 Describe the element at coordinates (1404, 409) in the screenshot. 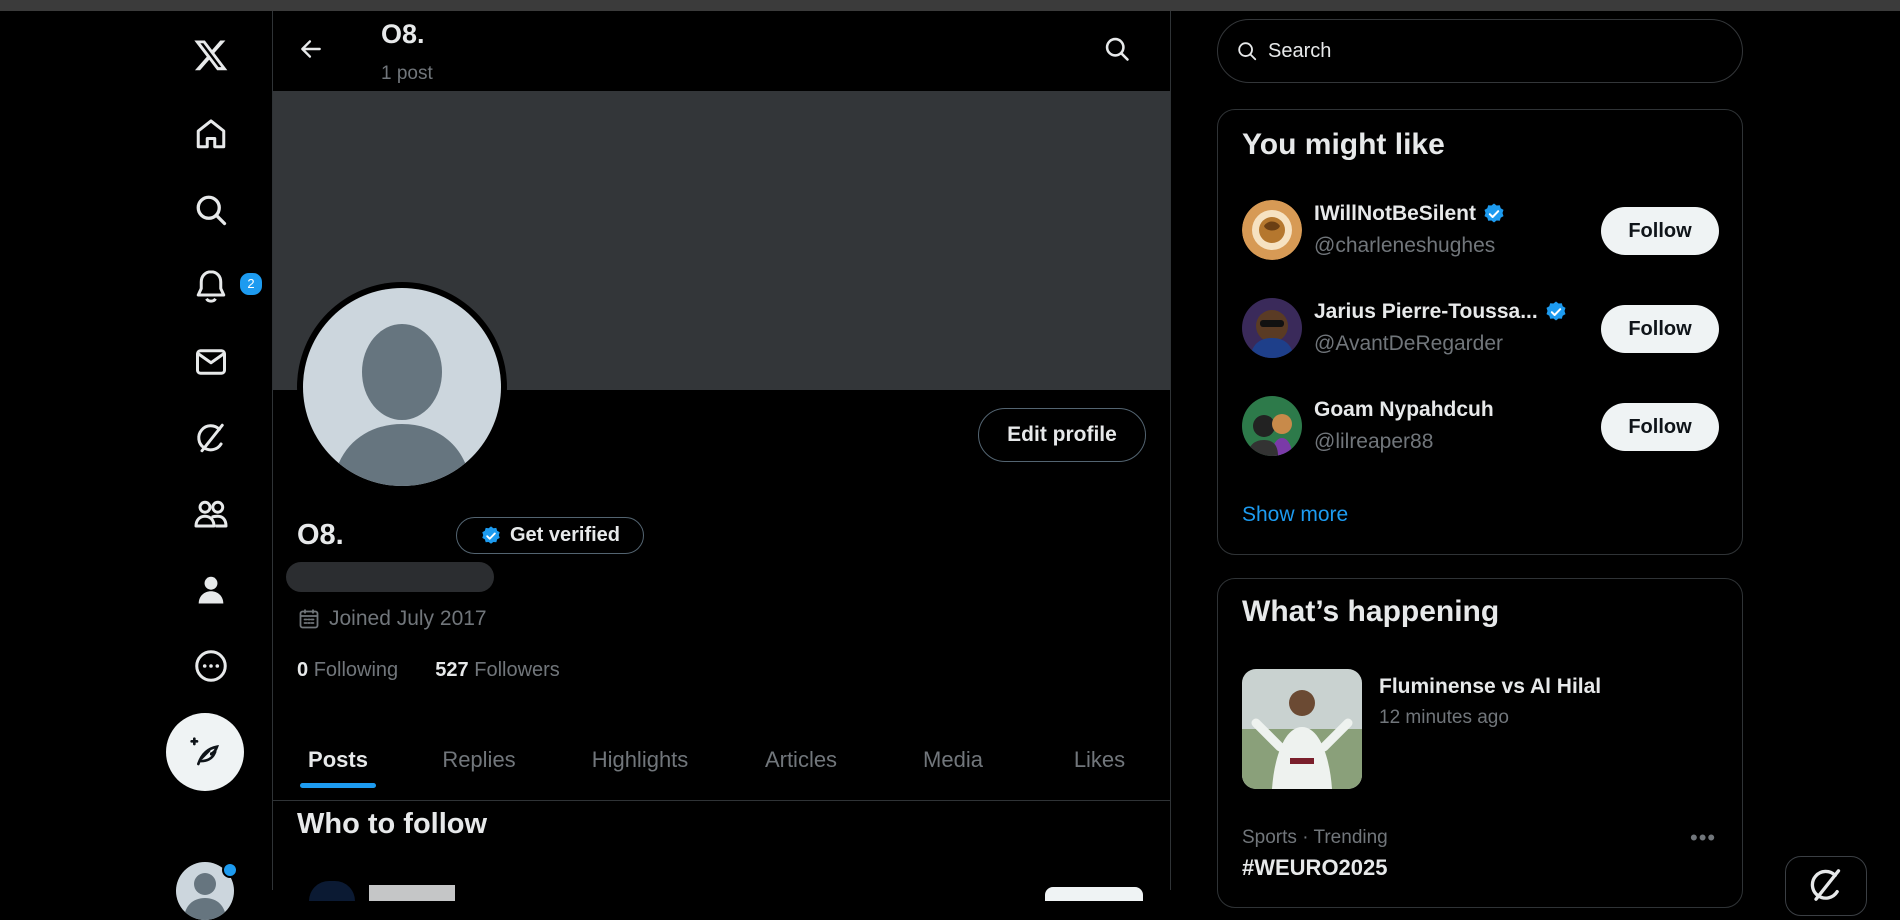

I see `suggestion-name: Goam Nypahdcuh` at that location.